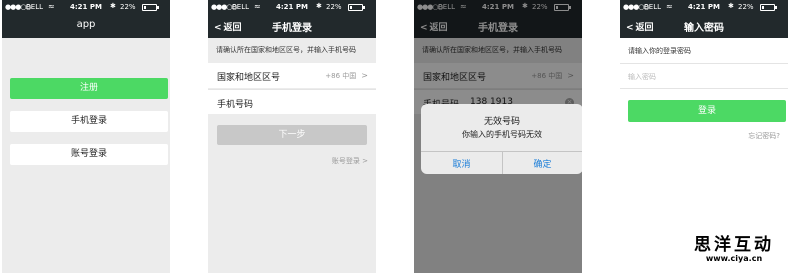 Image resolution: width=800 pixels, height=273 pixels. What do you see at coordinates (89, 121) in the screenshot?
I see `phone-login-button: 手机登录` at bounding box center [89, 121].